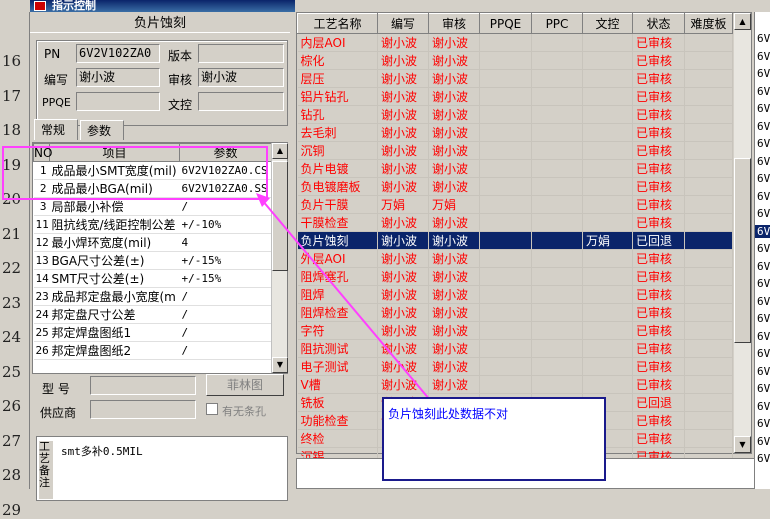 Image resolution: width=770 pixels, height=519 pixels. I want to click on process-header-cell: PPQE, so click(505, 23).